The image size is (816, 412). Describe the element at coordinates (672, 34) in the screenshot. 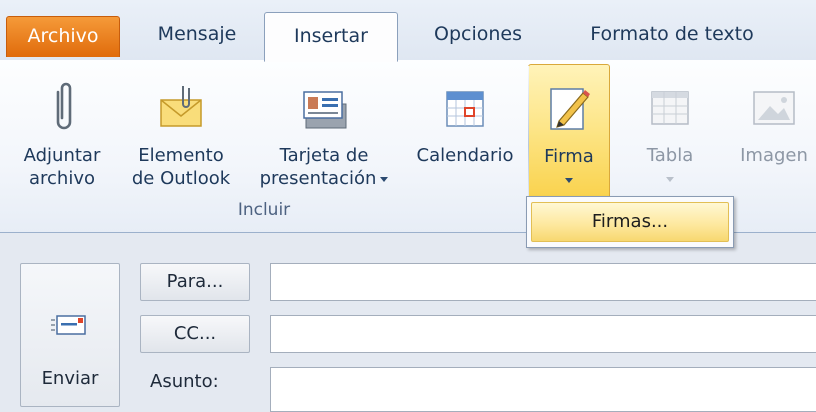

I see `tab-formato-de-texto: Formato de texto` at that location.